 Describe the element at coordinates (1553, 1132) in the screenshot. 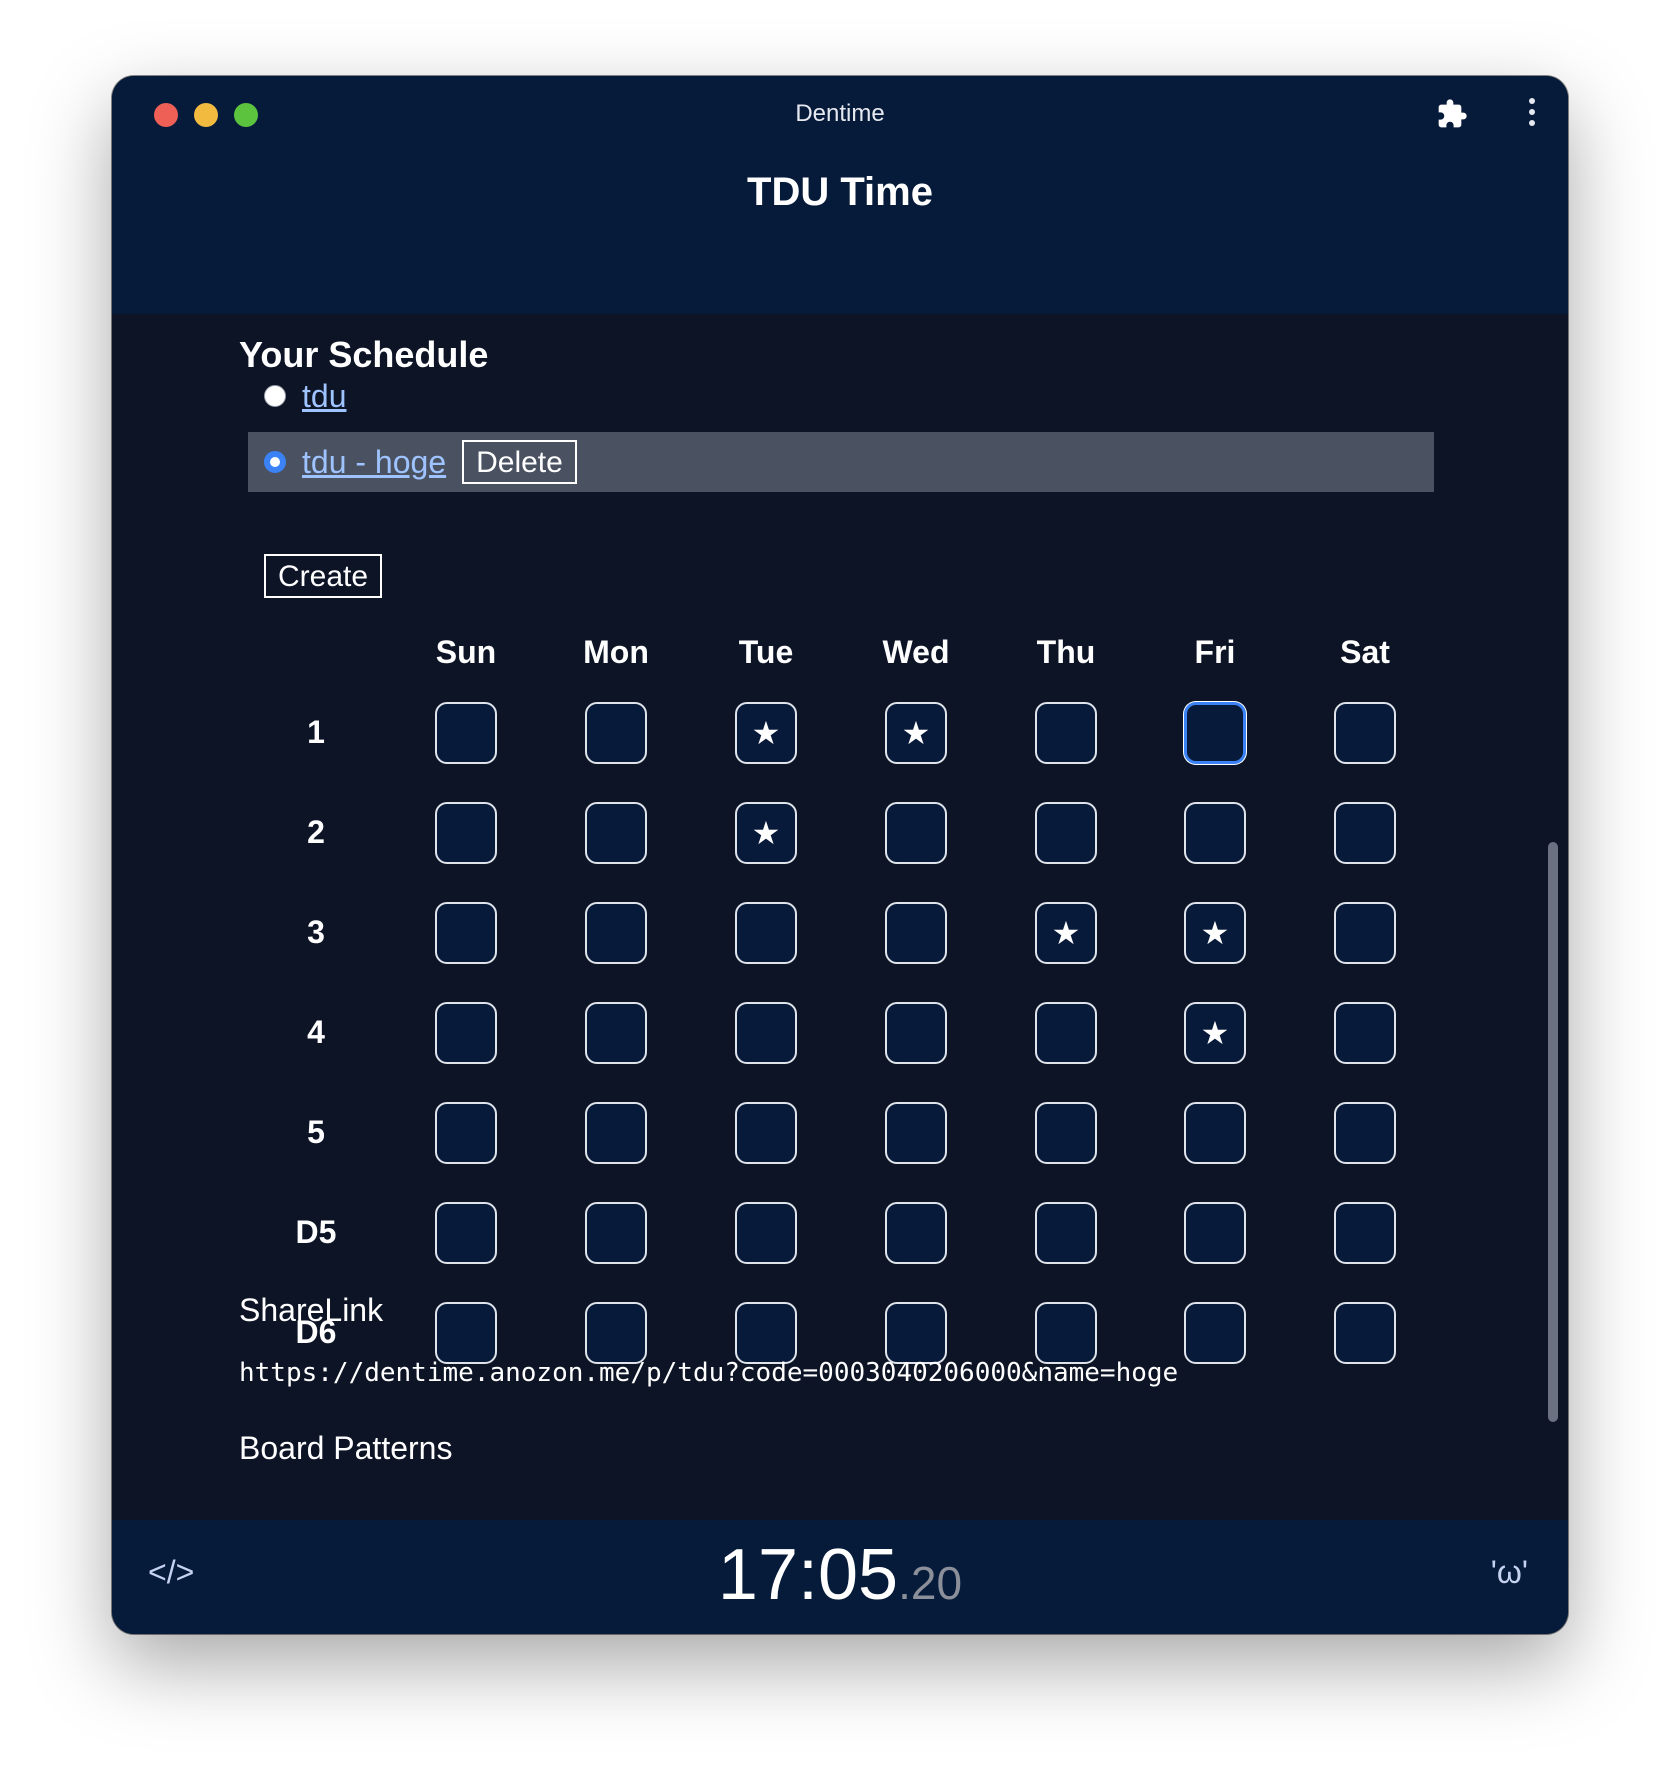

I see `scrollbar` at that location.